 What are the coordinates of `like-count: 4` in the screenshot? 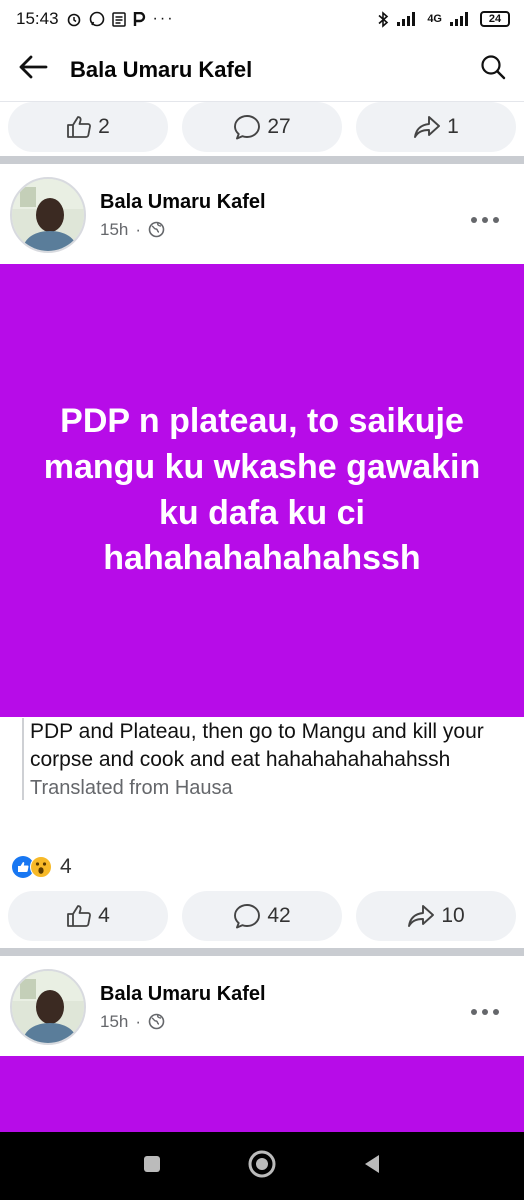 It's located at (104, 915).